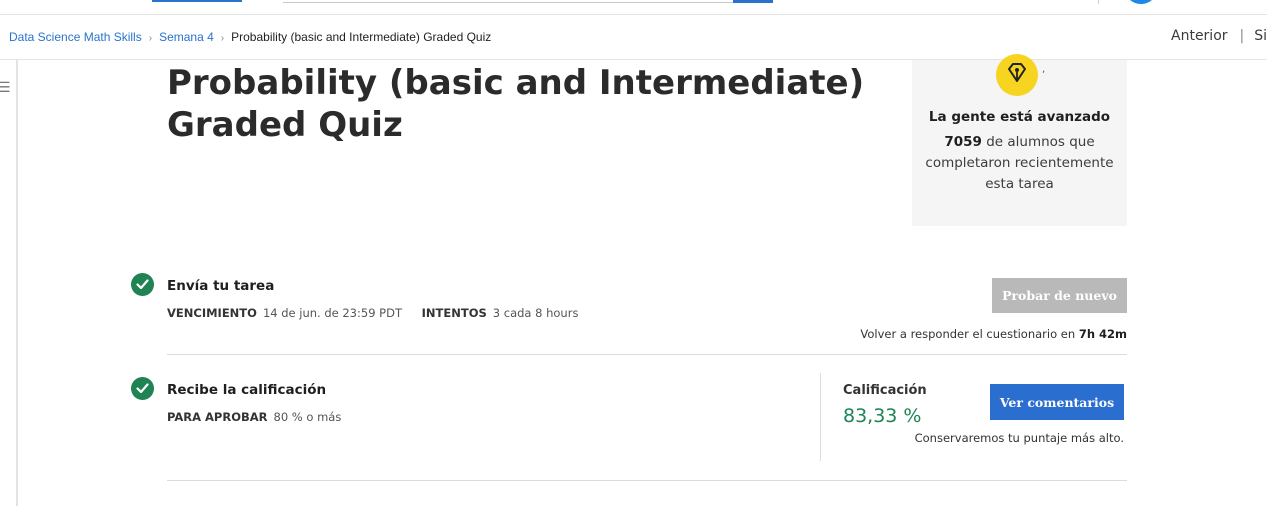 Image resolution: width=1267 pixels, height=506 pixels. Describe the element at coordinates (753, 1) in the screenshot. I see `search-button` at that location.